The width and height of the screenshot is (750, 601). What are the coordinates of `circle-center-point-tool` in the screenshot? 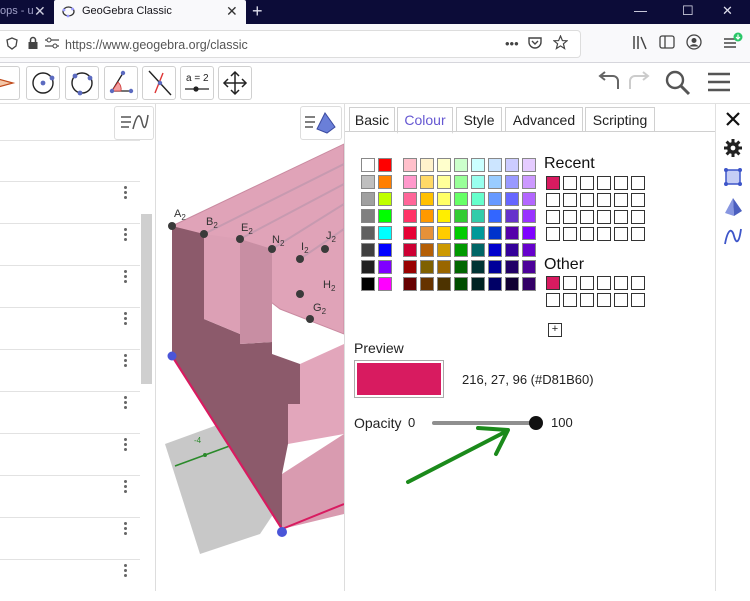 It's located at (43, 83).